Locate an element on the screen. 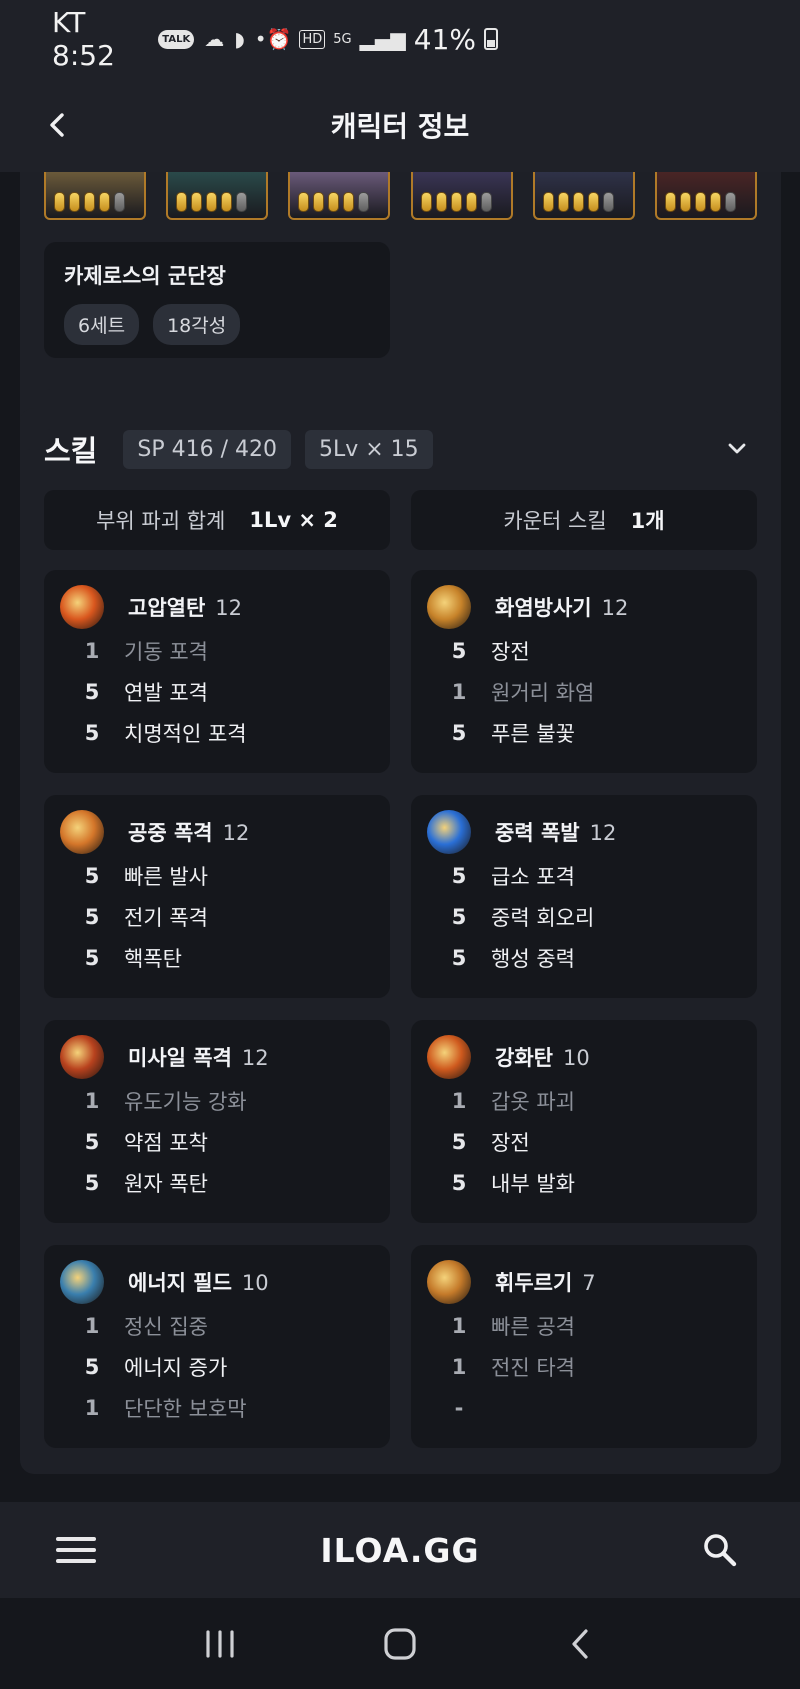  tripod-row: 5 장전 is located at coordinates (584, 650).